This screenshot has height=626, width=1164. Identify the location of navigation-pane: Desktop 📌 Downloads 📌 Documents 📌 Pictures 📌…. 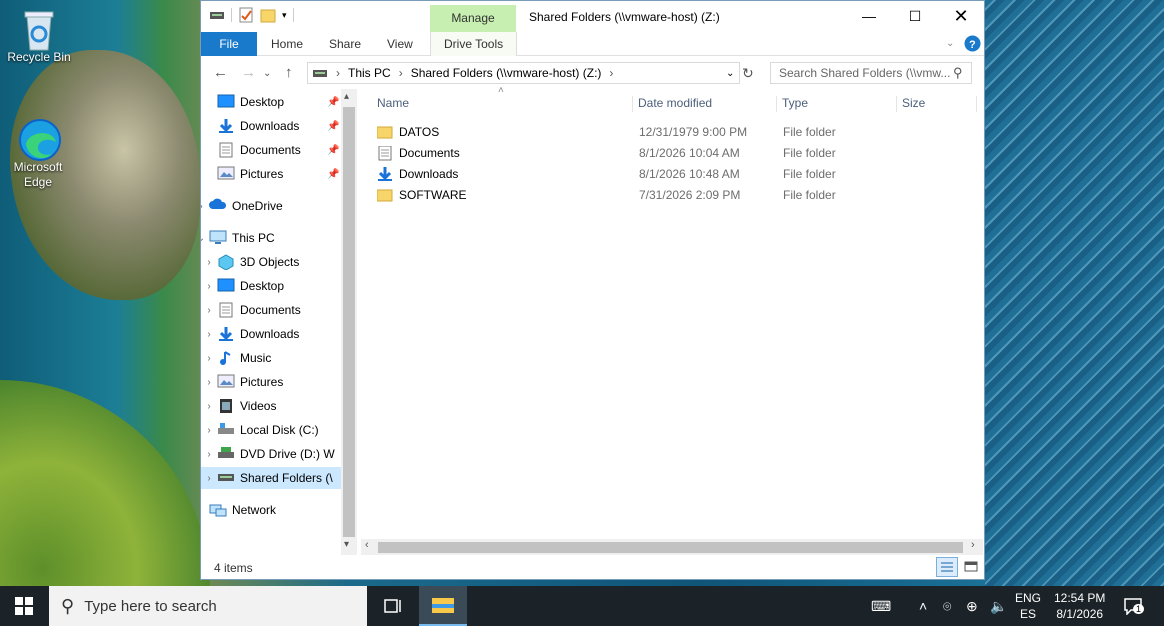
(279, 322).